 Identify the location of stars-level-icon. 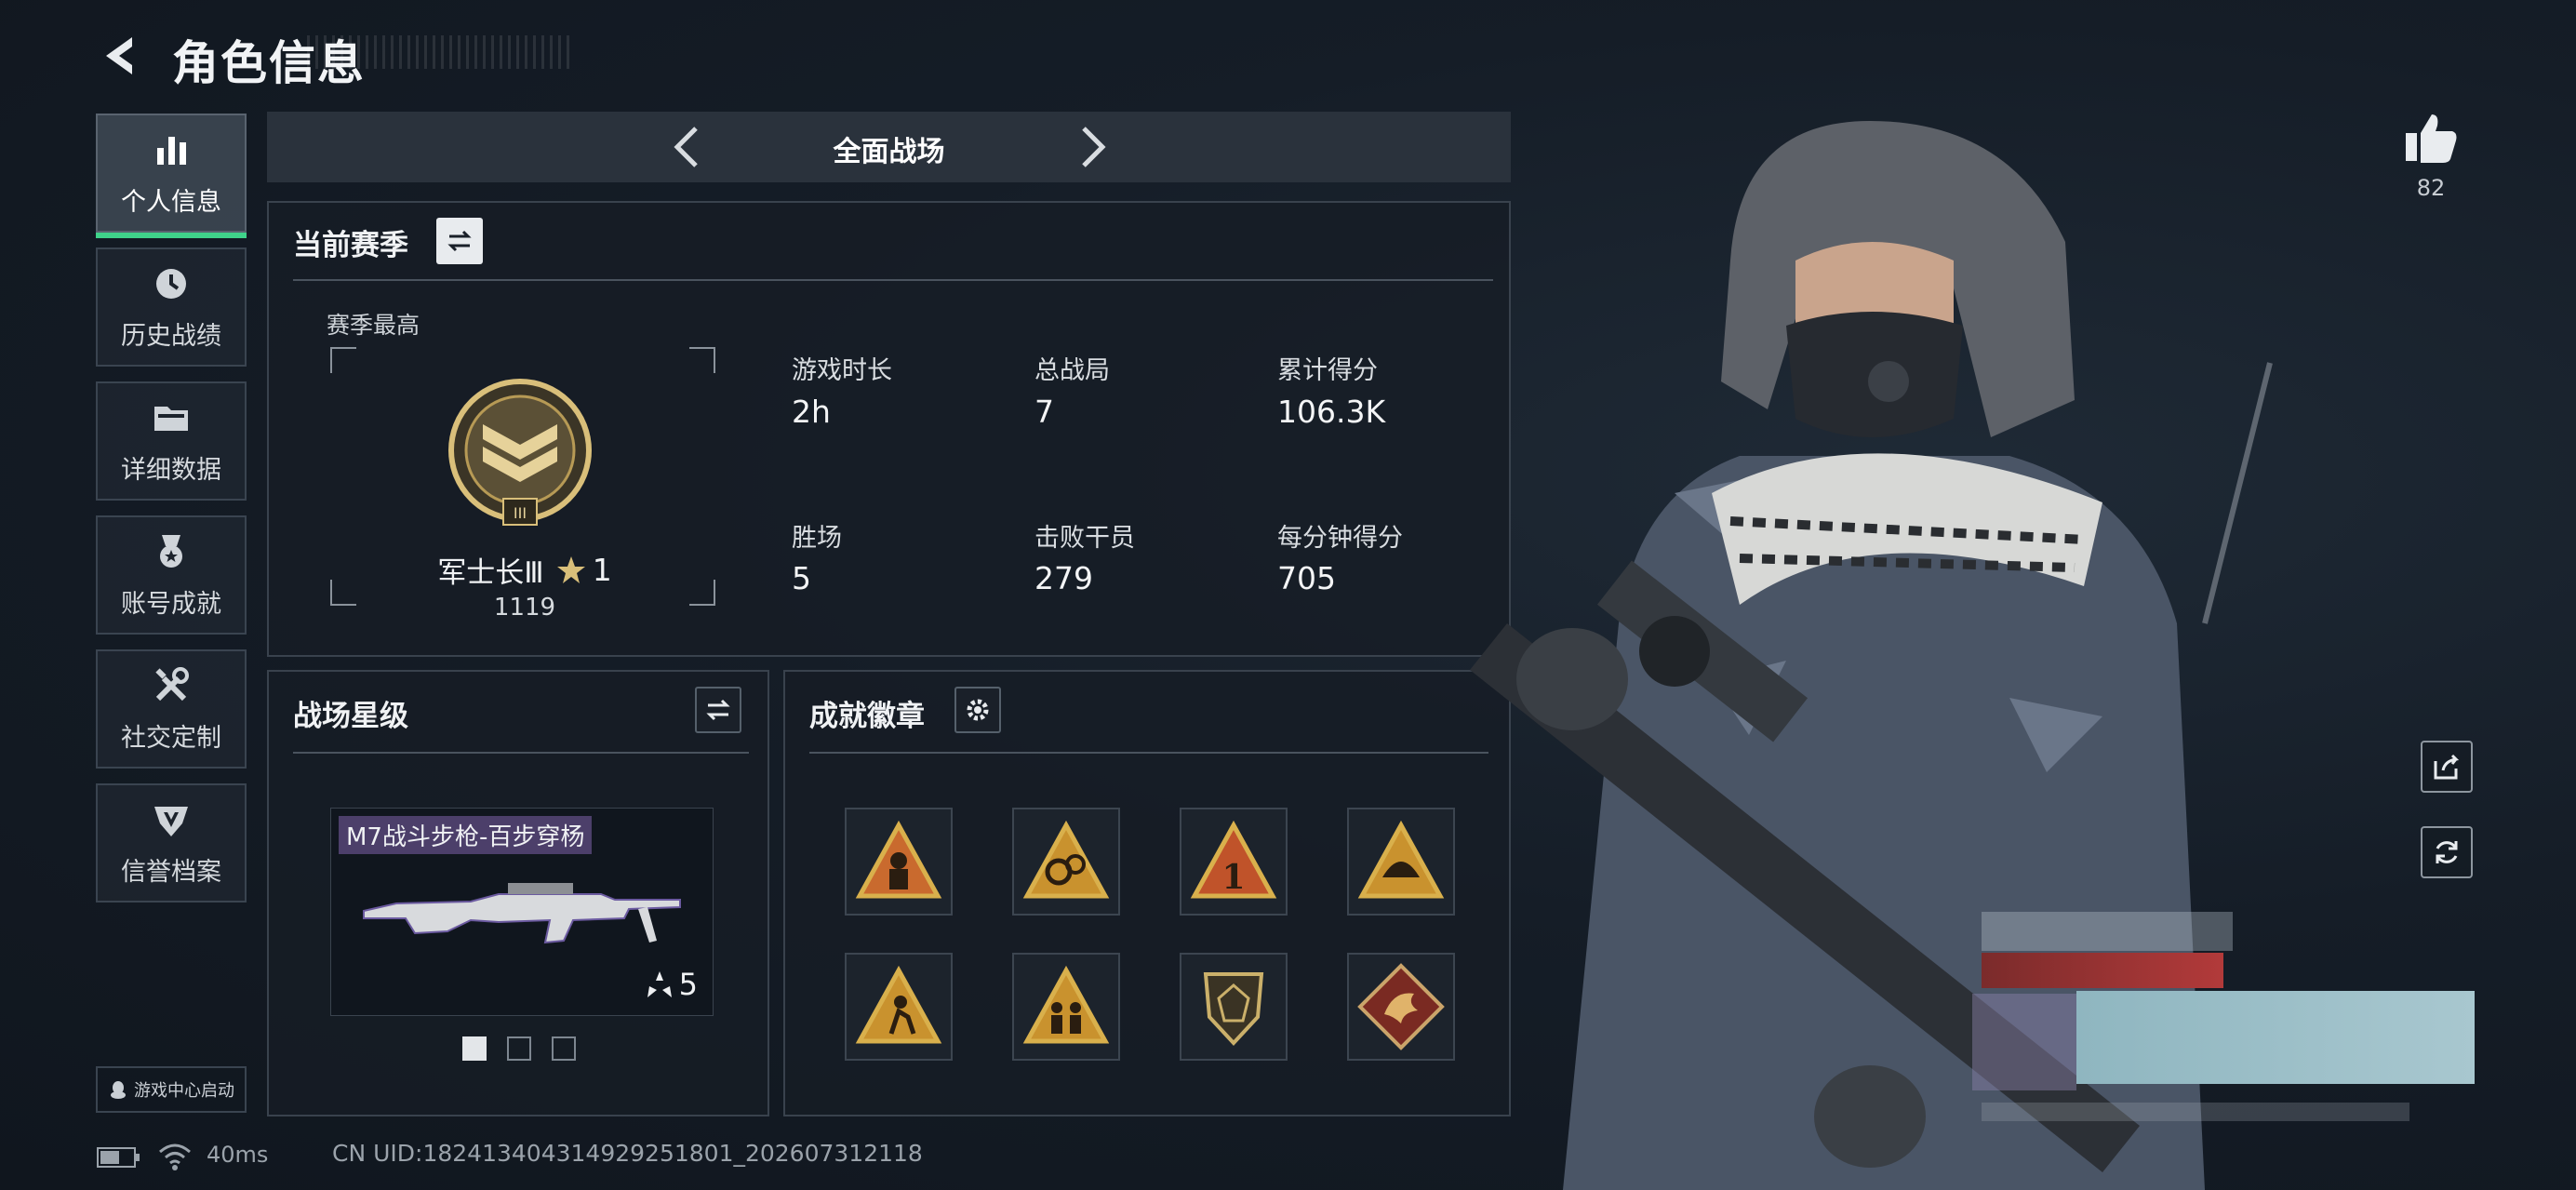
(659, 984).